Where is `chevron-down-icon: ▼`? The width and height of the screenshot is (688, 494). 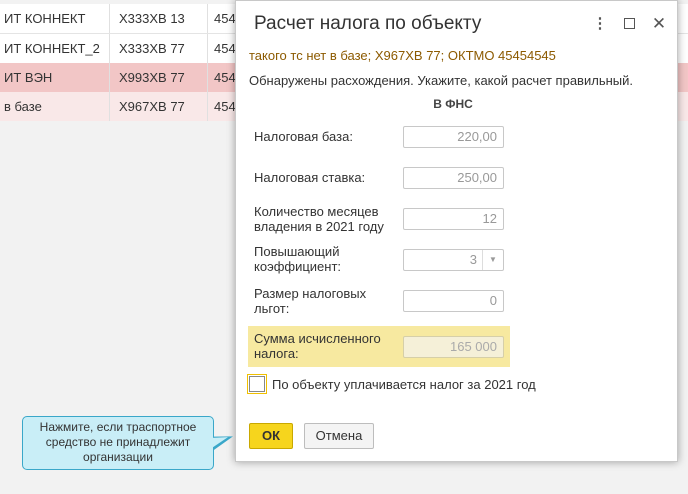
chevron-down-icon: ▼ is located at coordinates (492, 260).